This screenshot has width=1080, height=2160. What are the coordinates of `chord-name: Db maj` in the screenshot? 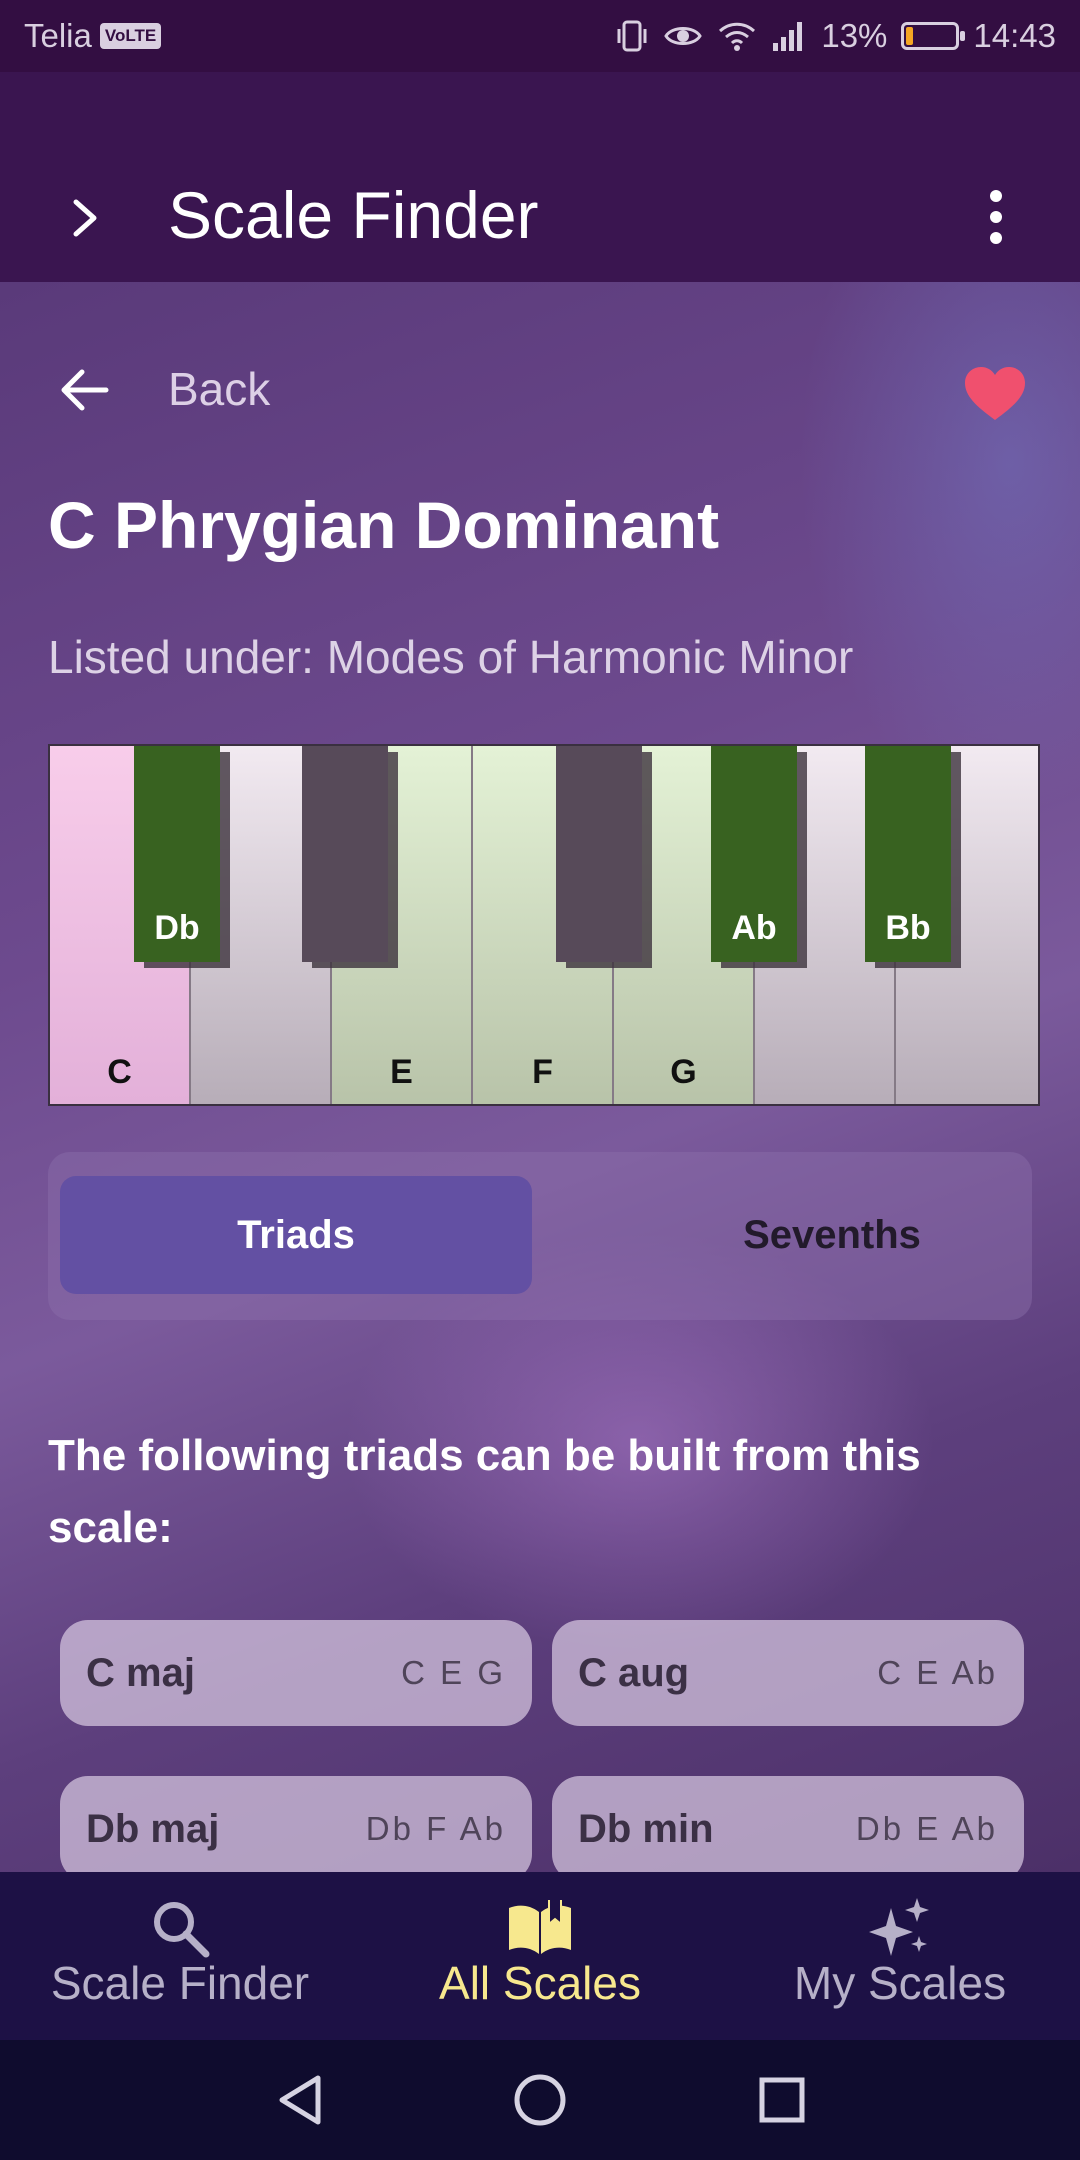 It's located at (153, 1828).